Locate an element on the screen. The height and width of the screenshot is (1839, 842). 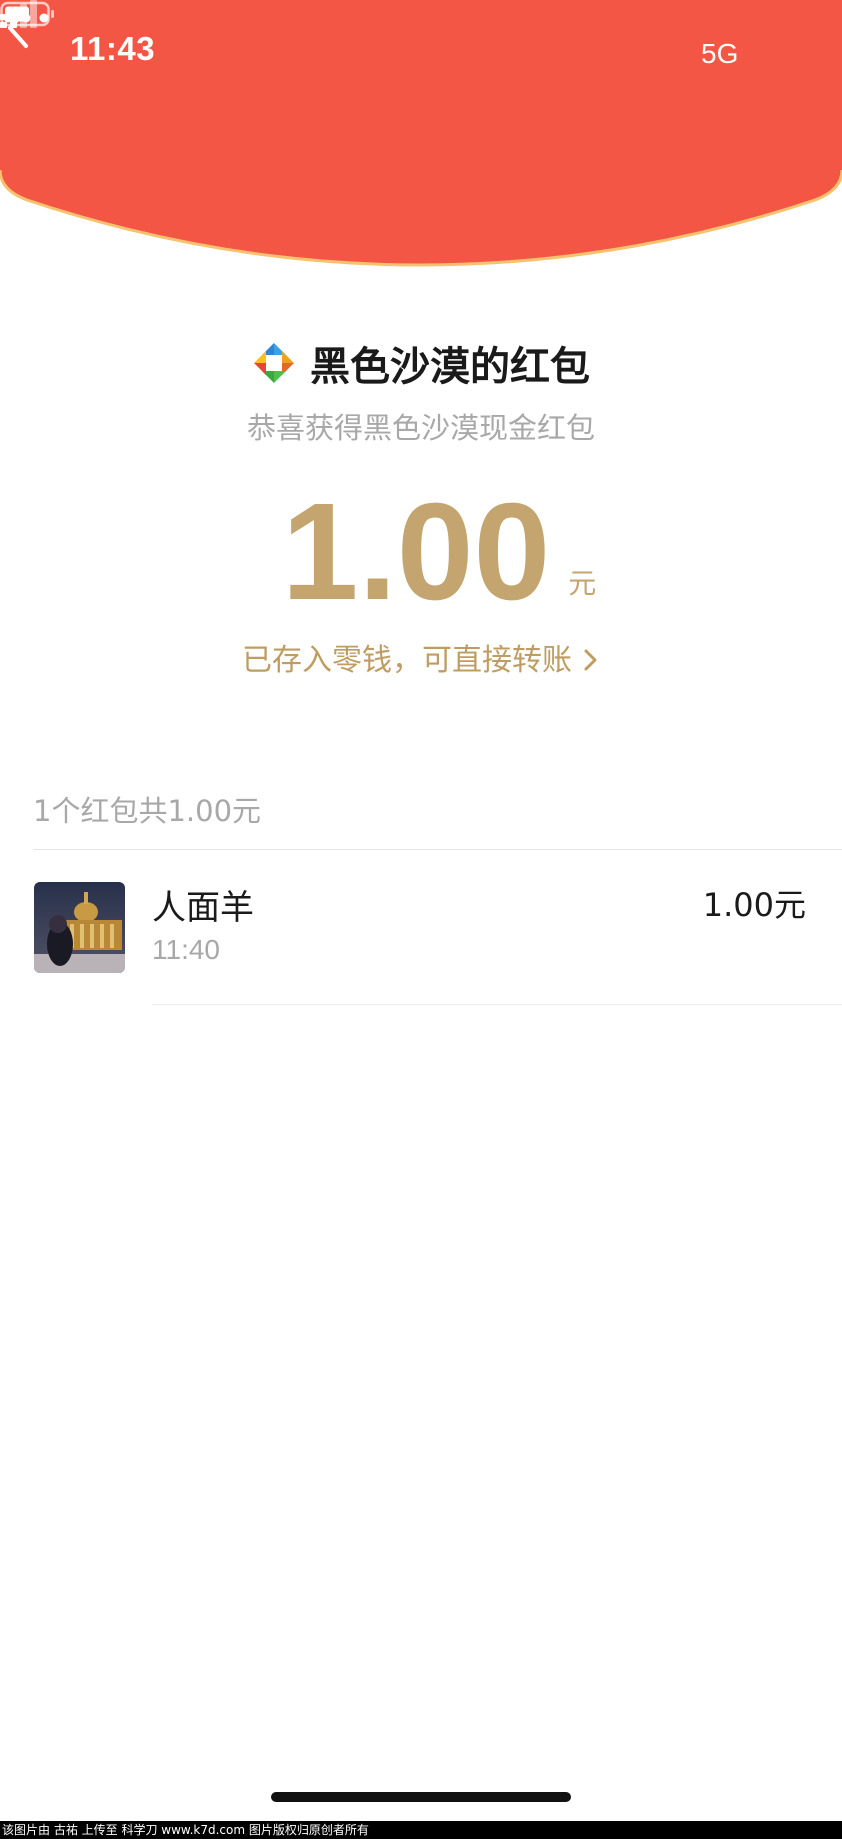
envelope-title: 黑色沙漠的红包 is located at coordinates (450, 367).